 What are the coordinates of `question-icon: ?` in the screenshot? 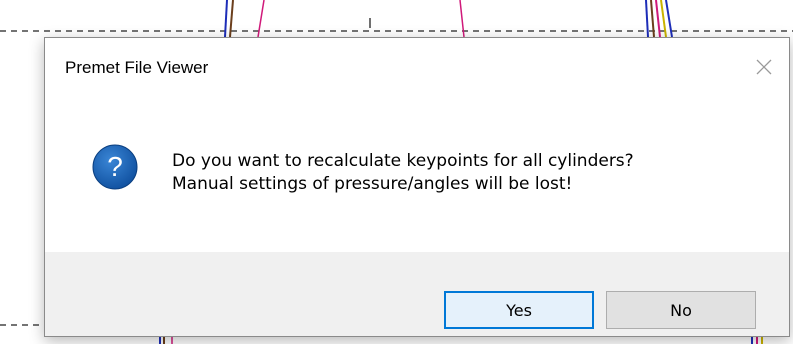 It's located at (115, 167).